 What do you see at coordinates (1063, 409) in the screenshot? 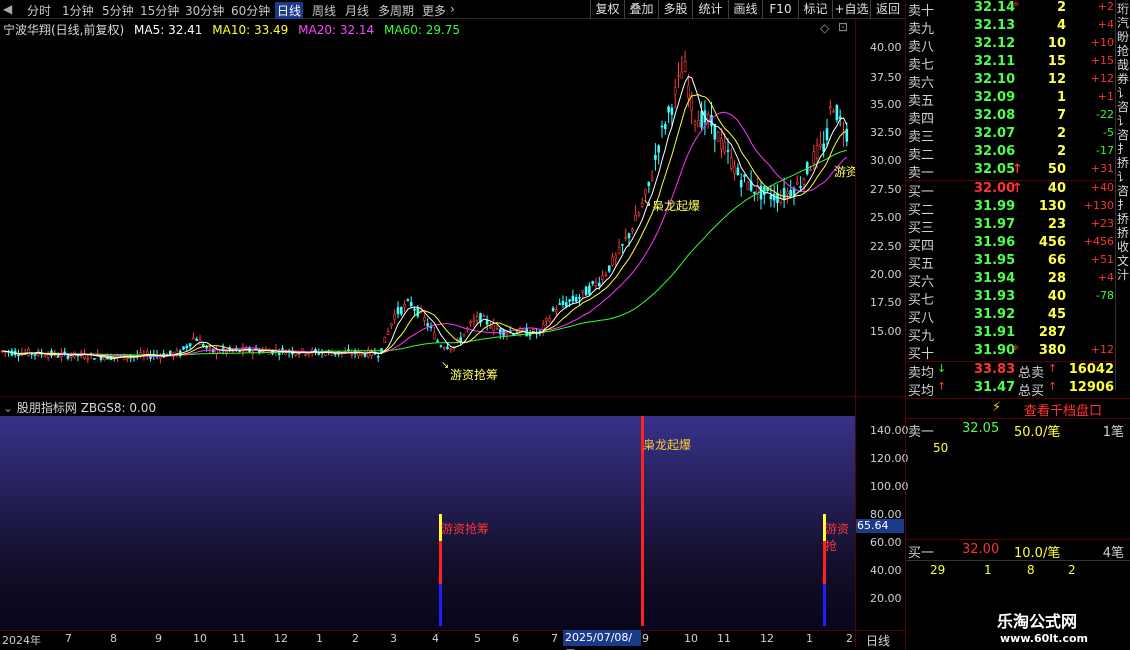
I see `view-depth-button: 查看千档盘口` at bounding box center [1063, 409].